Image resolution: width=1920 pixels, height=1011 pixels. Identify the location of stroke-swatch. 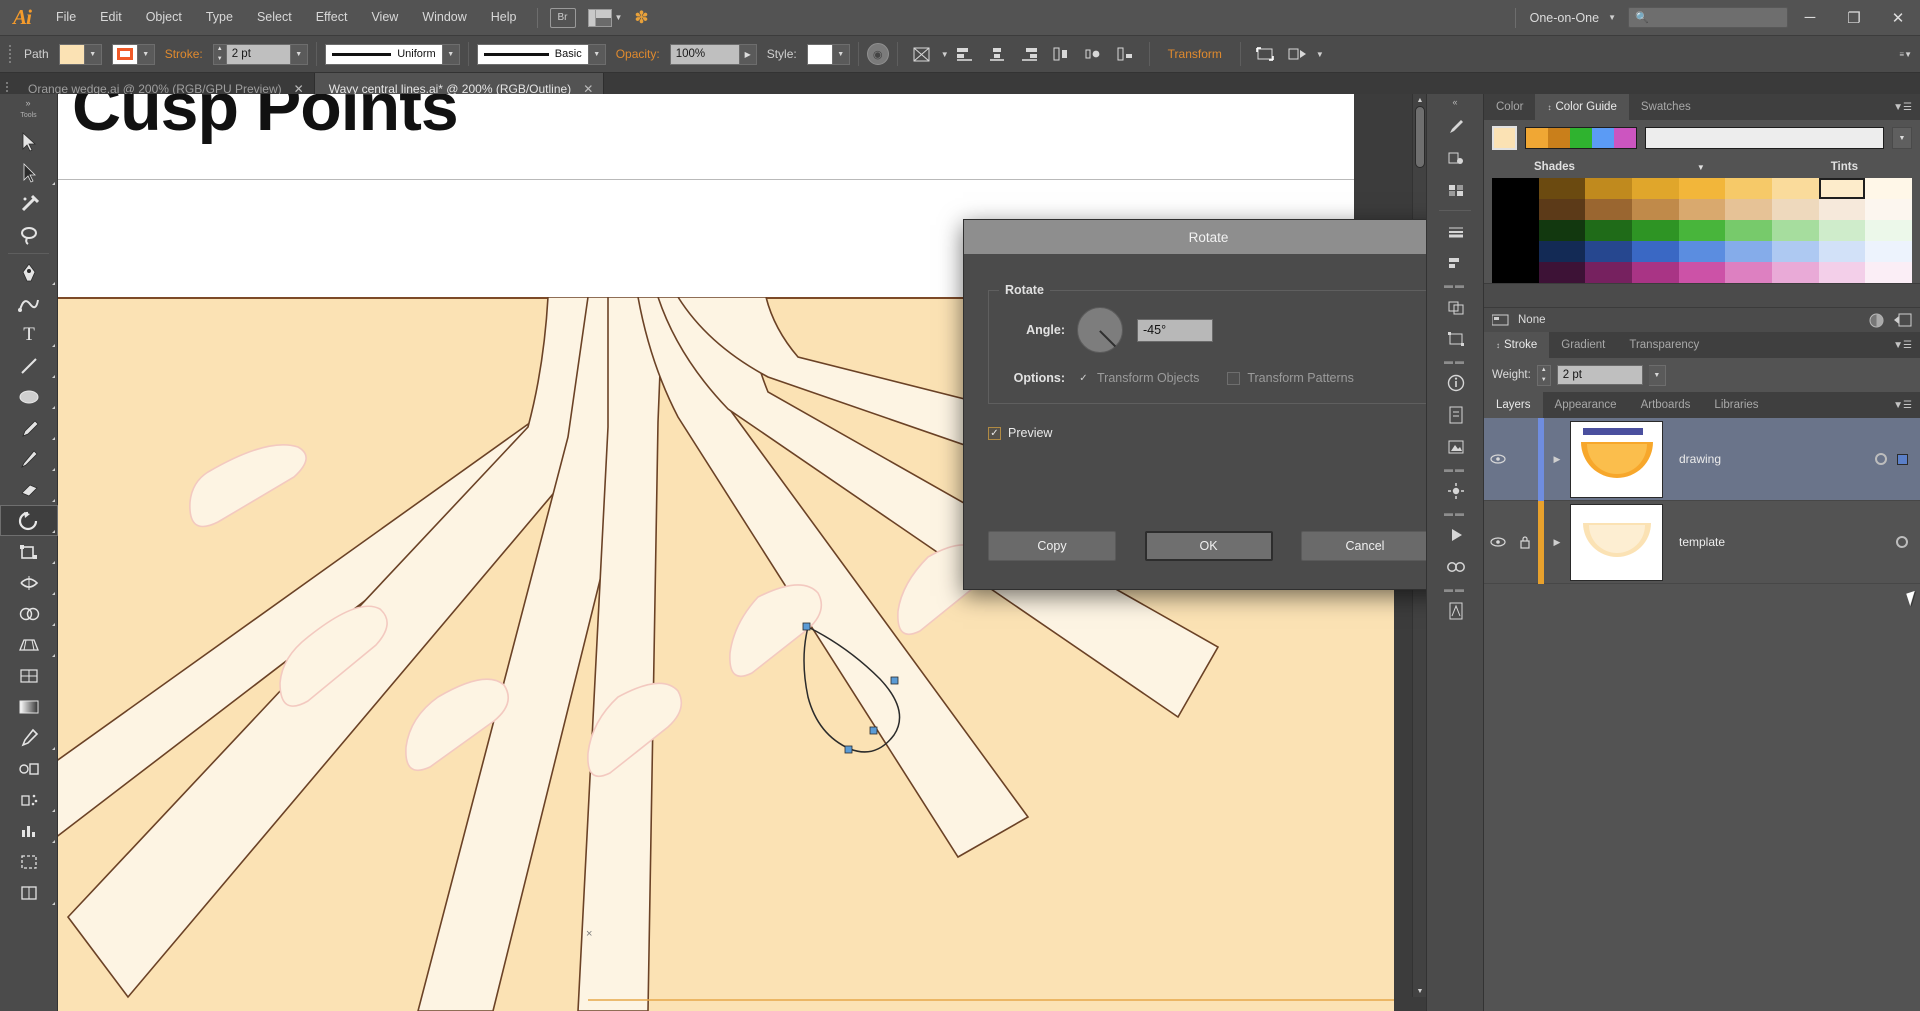
(124, 54).